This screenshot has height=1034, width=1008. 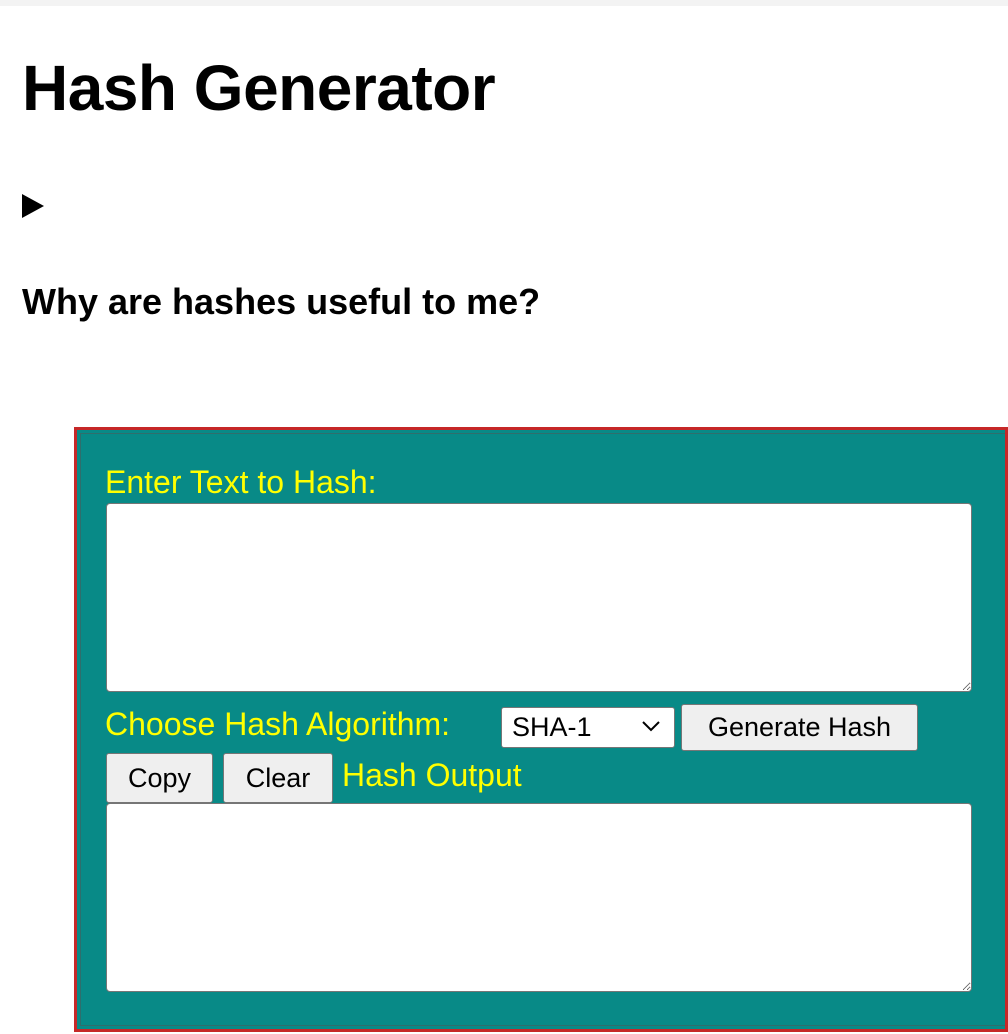 I want to click on disclosure-triangle-icon, so click(x=33, y=206).